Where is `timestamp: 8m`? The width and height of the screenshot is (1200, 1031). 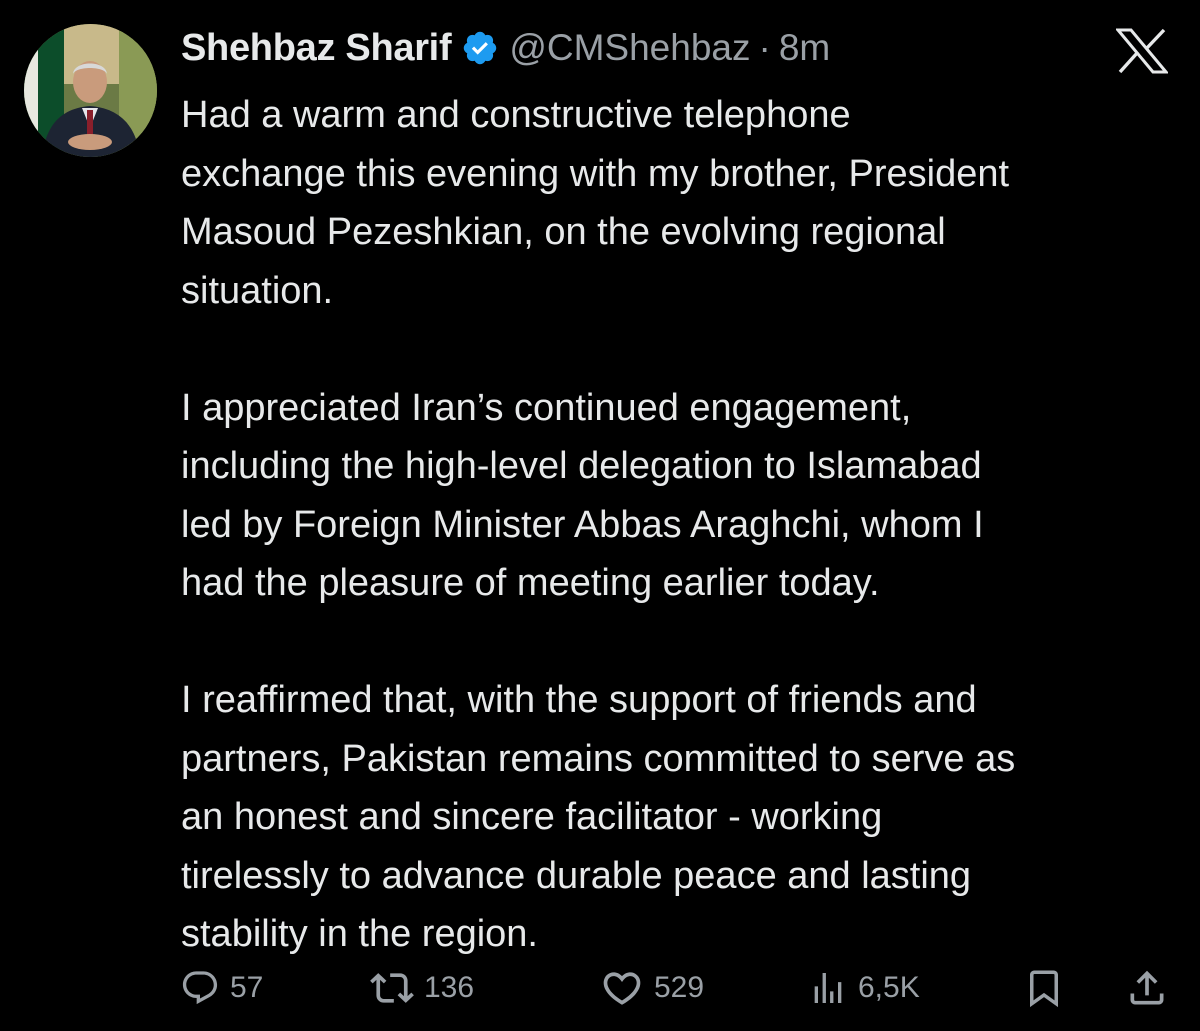
timestamp: 8m is located at coordinates (804, 48).